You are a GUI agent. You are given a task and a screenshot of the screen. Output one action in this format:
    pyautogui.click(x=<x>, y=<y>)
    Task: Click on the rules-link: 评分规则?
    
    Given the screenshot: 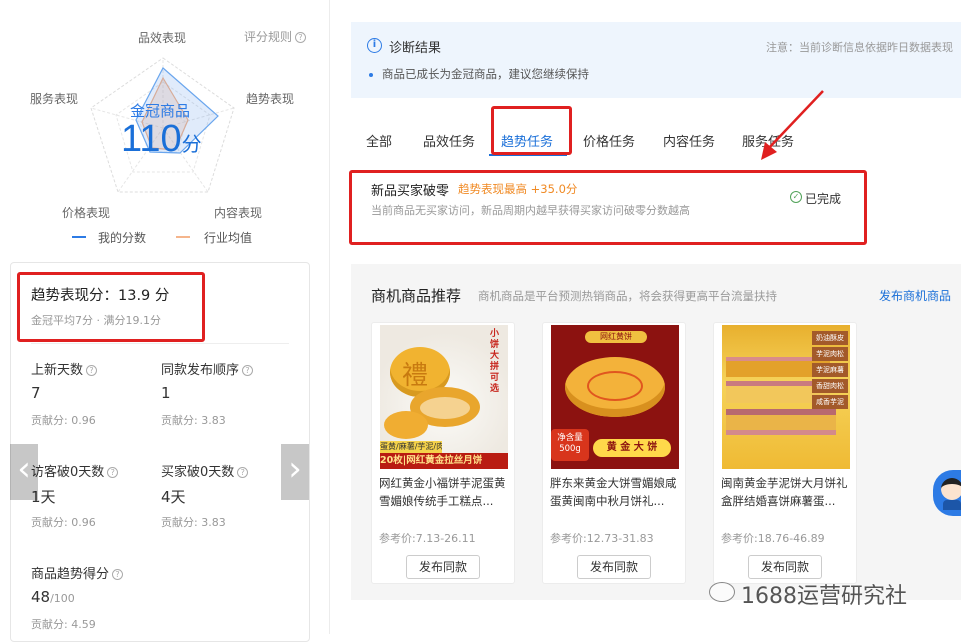 What is the action you would take?
    pyautogui.click(x=275, y=36)
    